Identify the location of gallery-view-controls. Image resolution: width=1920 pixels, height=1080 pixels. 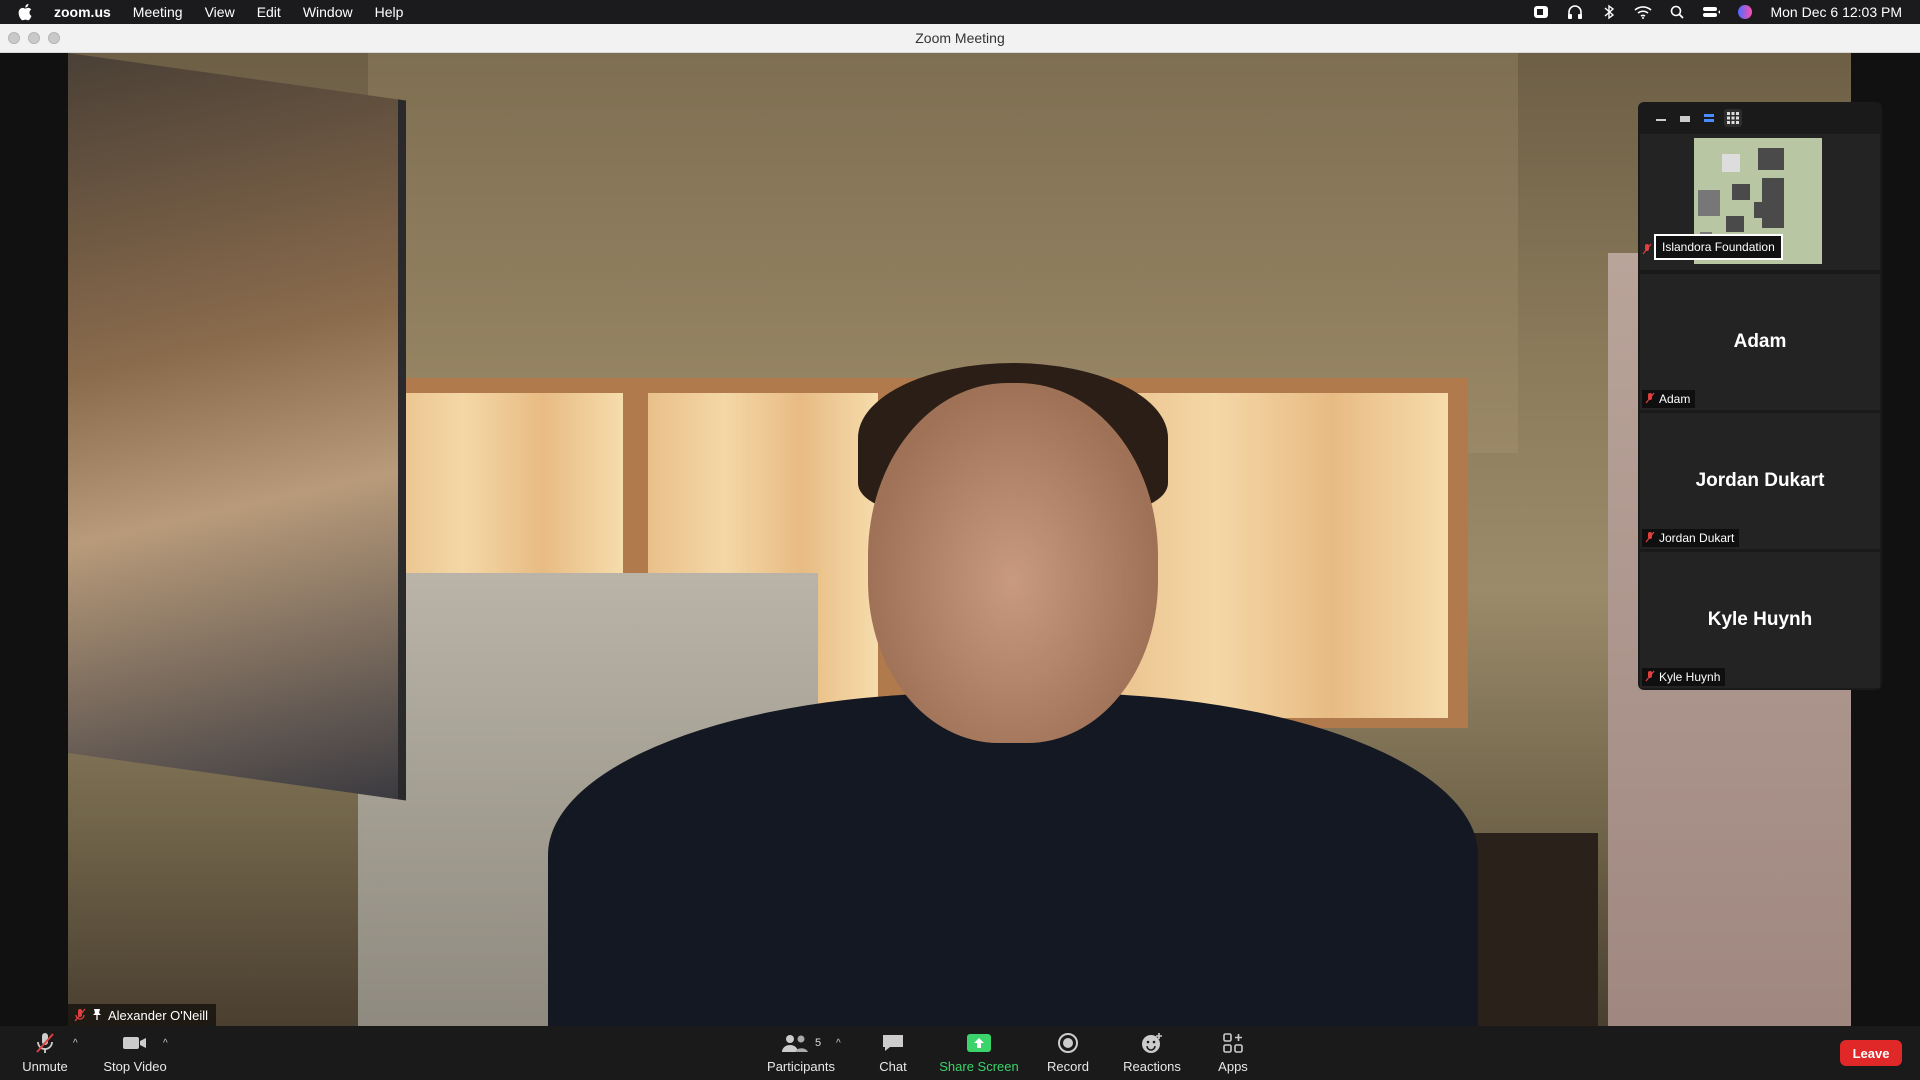
(1760, 118).